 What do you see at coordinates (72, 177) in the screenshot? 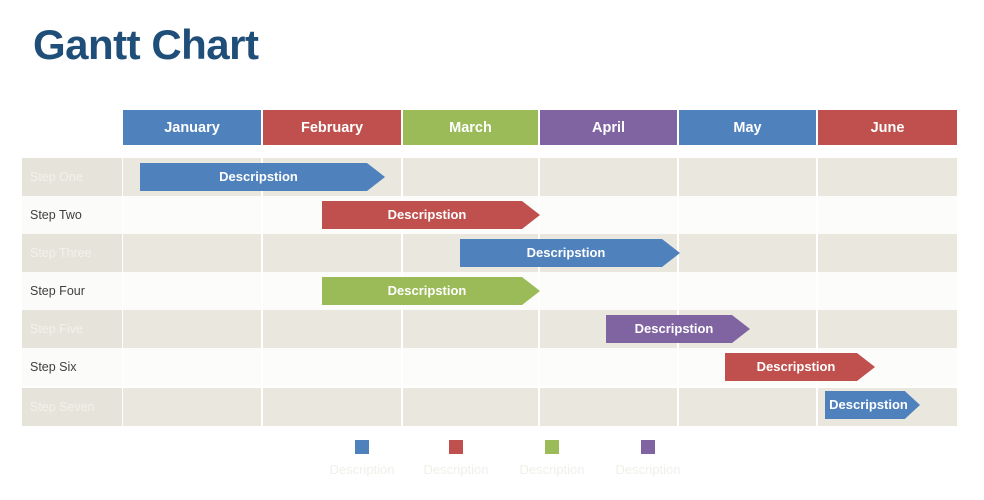
I see `row-label-step-one: Step One` at bounding box center [72, 177].